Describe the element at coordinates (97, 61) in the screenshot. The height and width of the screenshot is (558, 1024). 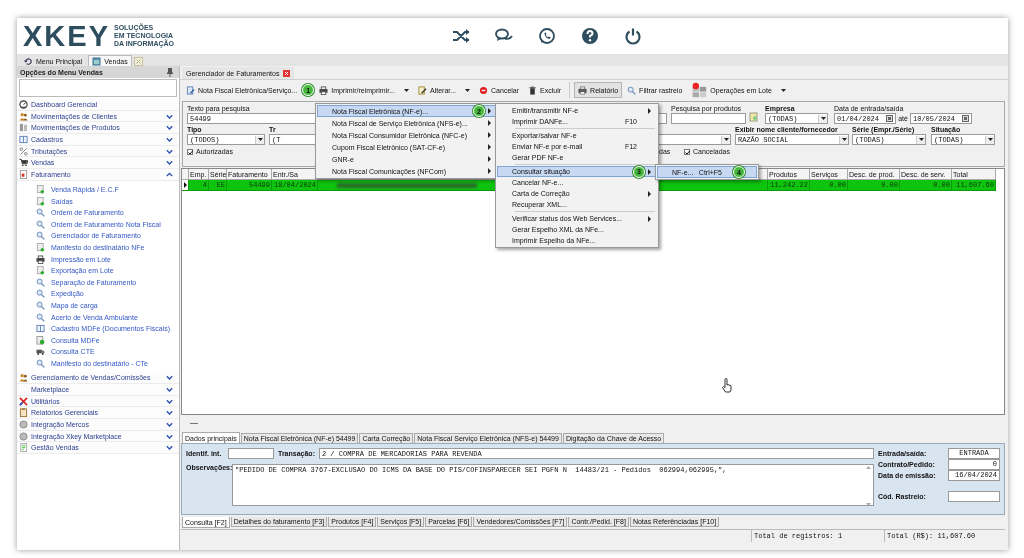
I see `window-icon` at that location.